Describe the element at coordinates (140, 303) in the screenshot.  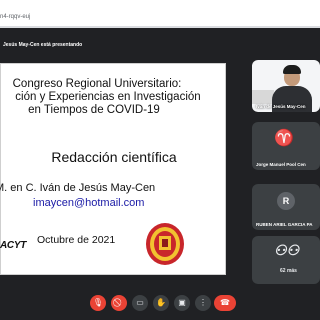
I see `captions-icon: ▭` at that location.